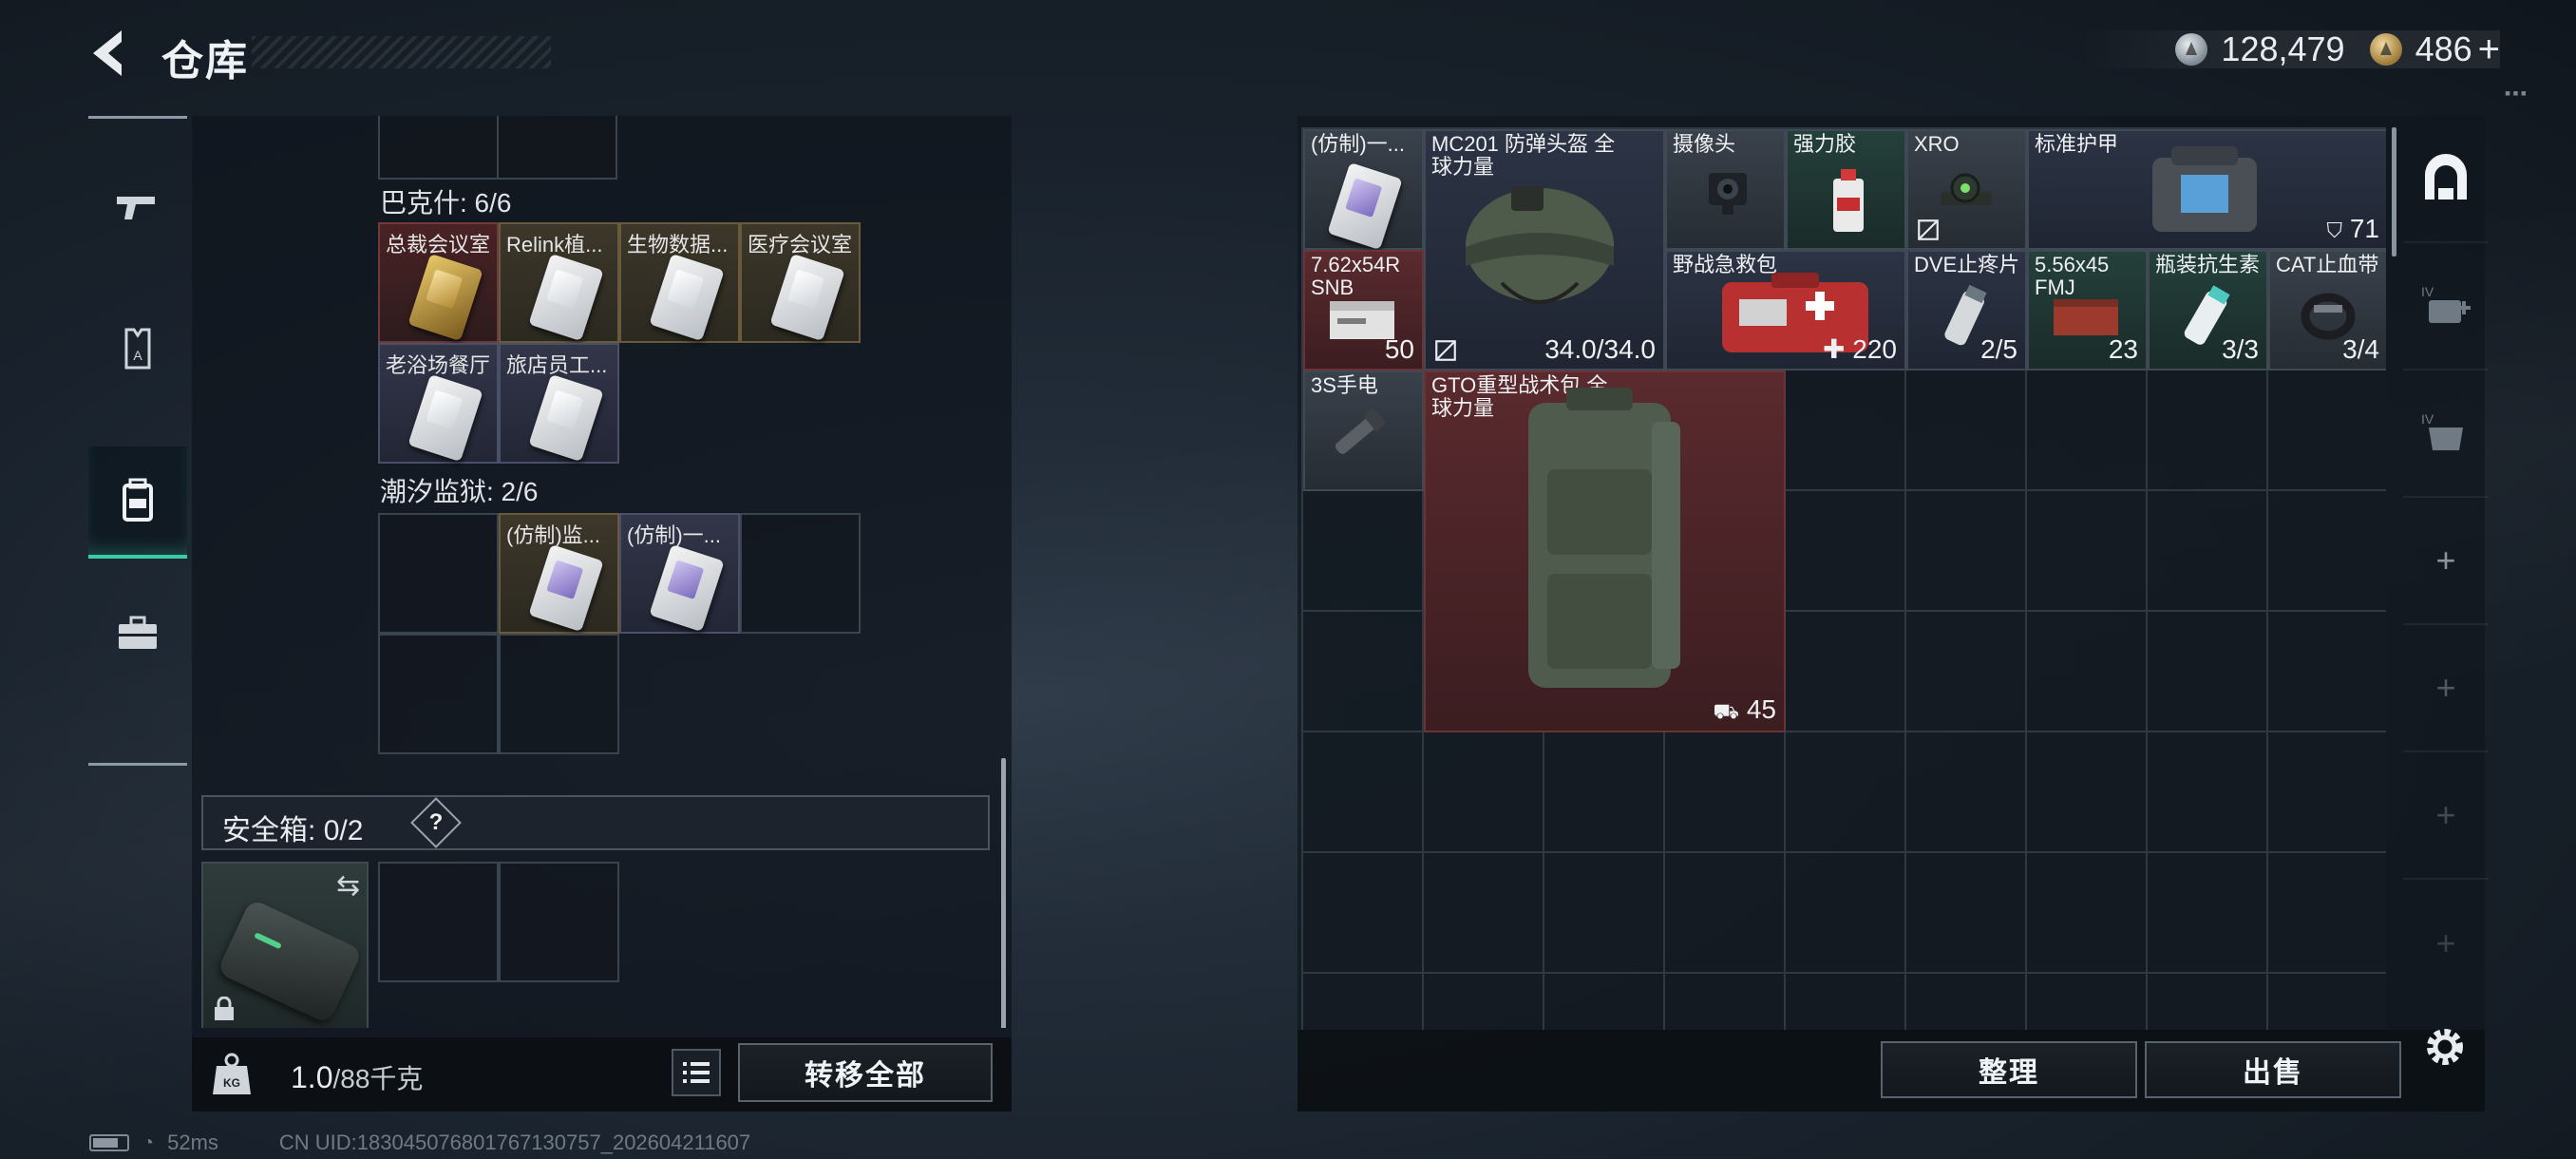  Describe the element at coordinates (800, 244) in the screenshot. I see `keycard-label: 医疗会议室` at that location.